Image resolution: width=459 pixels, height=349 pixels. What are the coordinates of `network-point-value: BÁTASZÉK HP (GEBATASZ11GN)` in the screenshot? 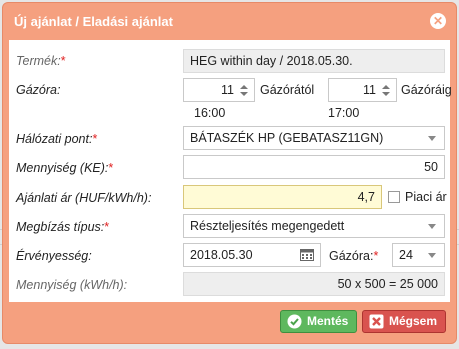 It's located at (287, 138).